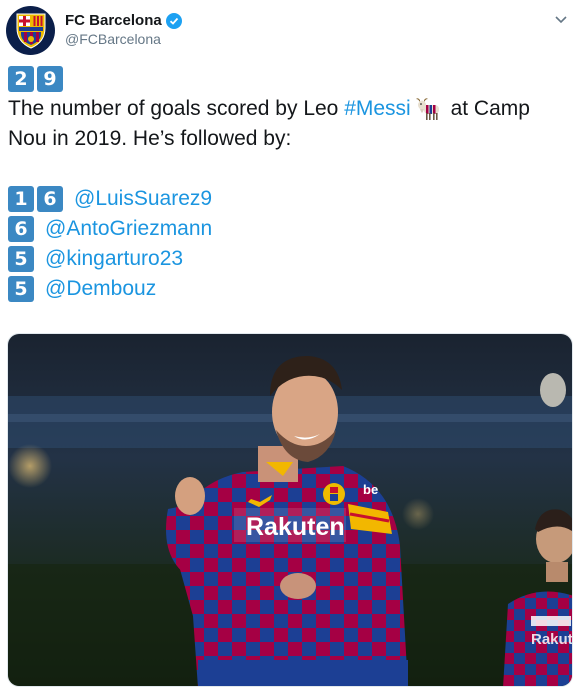 This screenshot has width=578, height=691. What do you see at coordinates (150, 138) in the screenshot?
I see `tweet-text-part: Nou in 2019. He’s followed by:` at bounding box center [150, 138].